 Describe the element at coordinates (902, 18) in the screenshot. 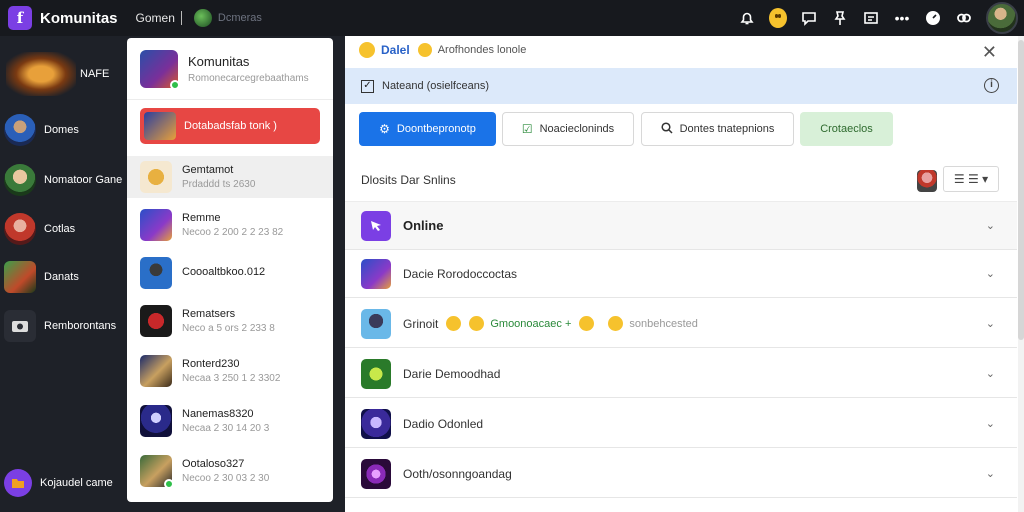

I see `more-icon: •••` at that location.